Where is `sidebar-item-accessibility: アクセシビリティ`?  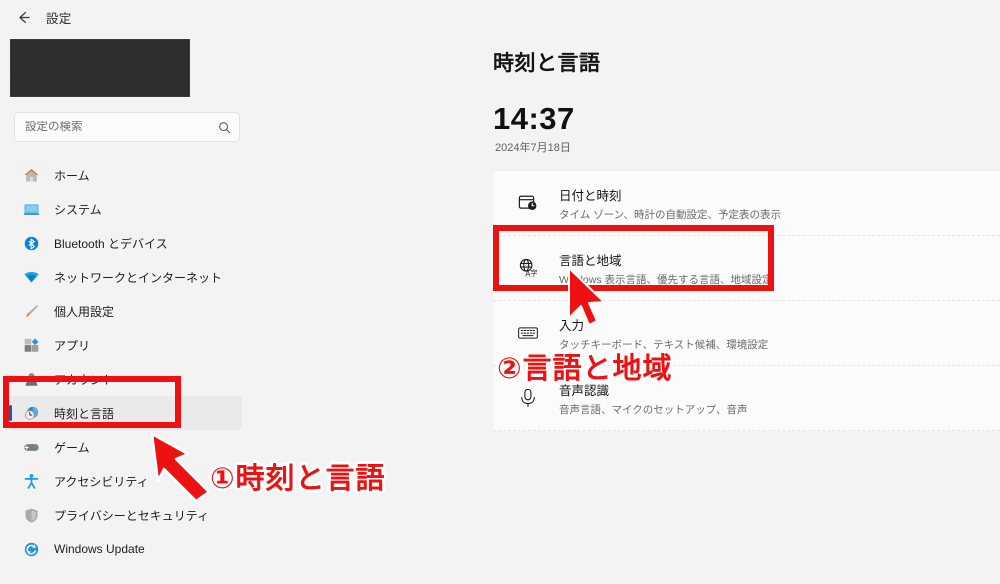 sidebar-item-accessibility: アクセシビリティ is located at coordinates (125, 481).